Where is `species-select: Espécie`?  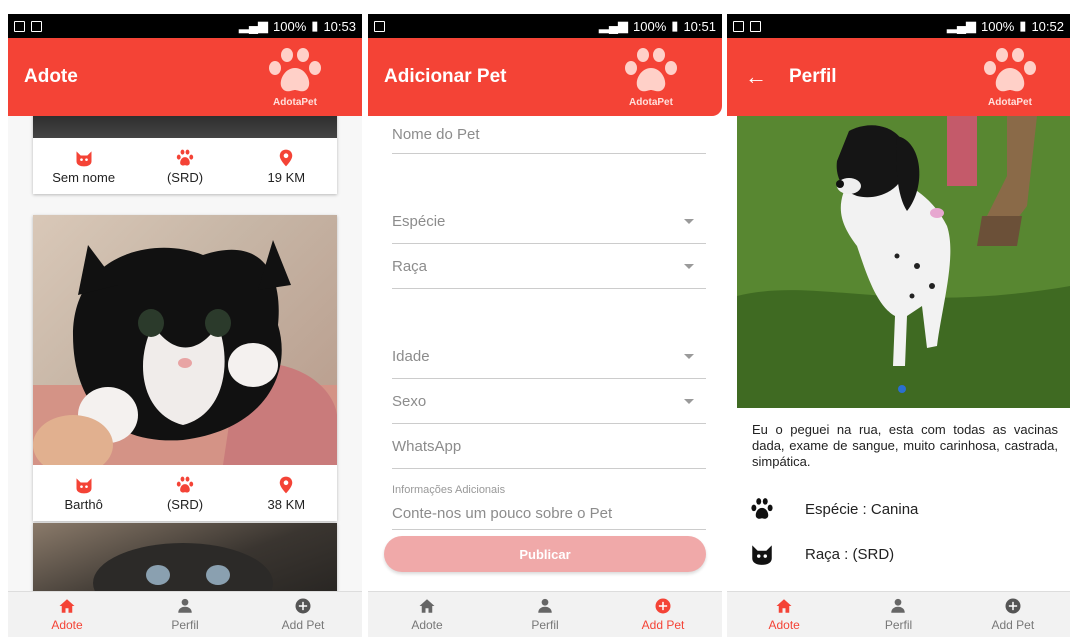 species-select: Espécie is located at coordinates (549, 222).